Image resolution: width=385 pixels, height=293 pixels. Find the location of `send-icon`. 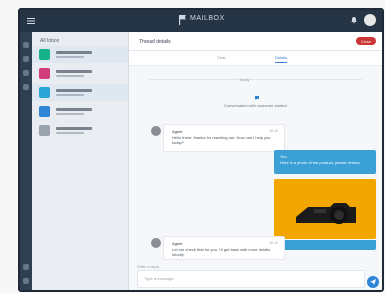

send-icon is located at coordinates (373, 282).